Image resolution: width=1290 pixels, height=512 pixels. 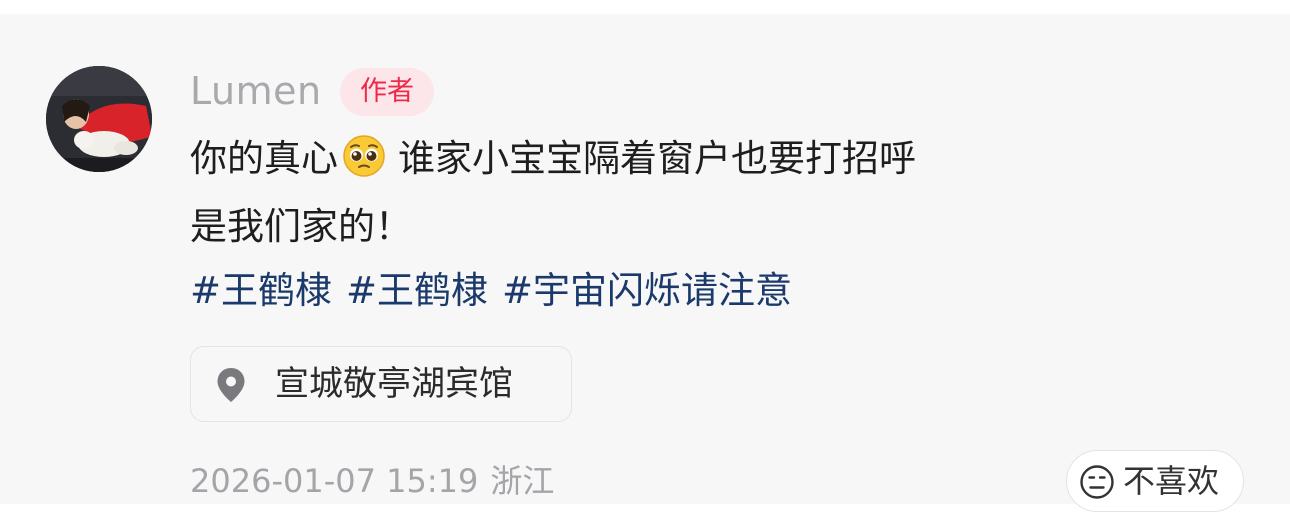 I want to click on location-text: 宣城敬亭湖宾馆, so click(x=394, y=384).